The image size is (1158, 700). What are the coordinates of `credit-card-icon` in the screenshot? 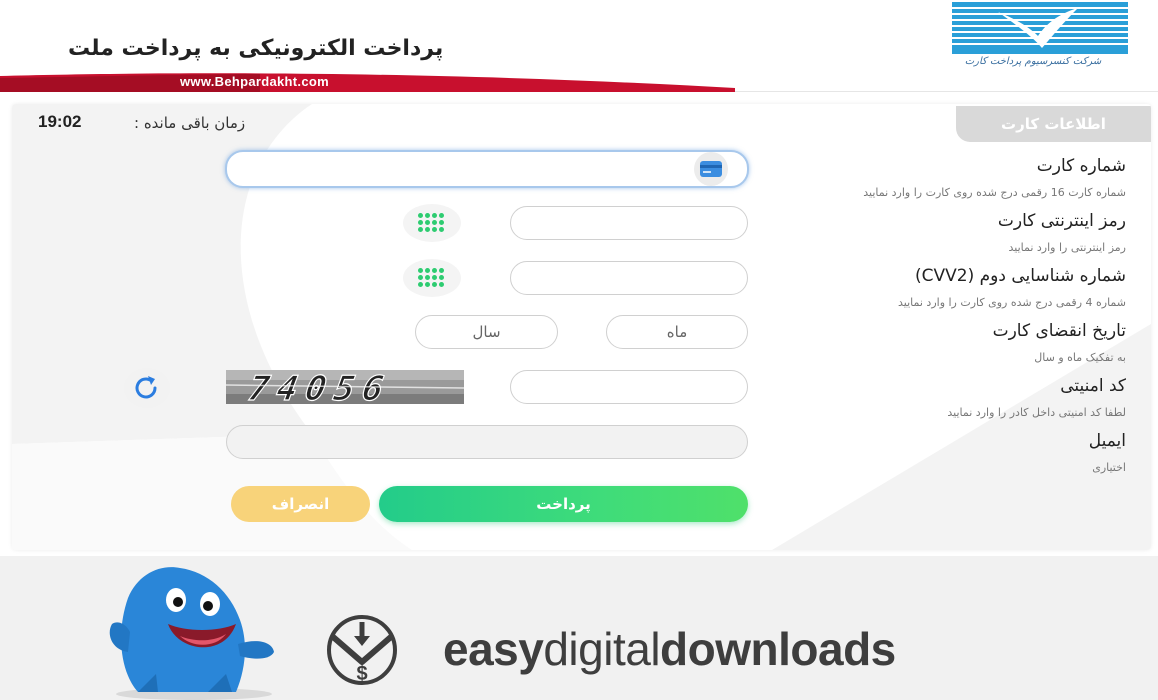 It's located at (711, 169).